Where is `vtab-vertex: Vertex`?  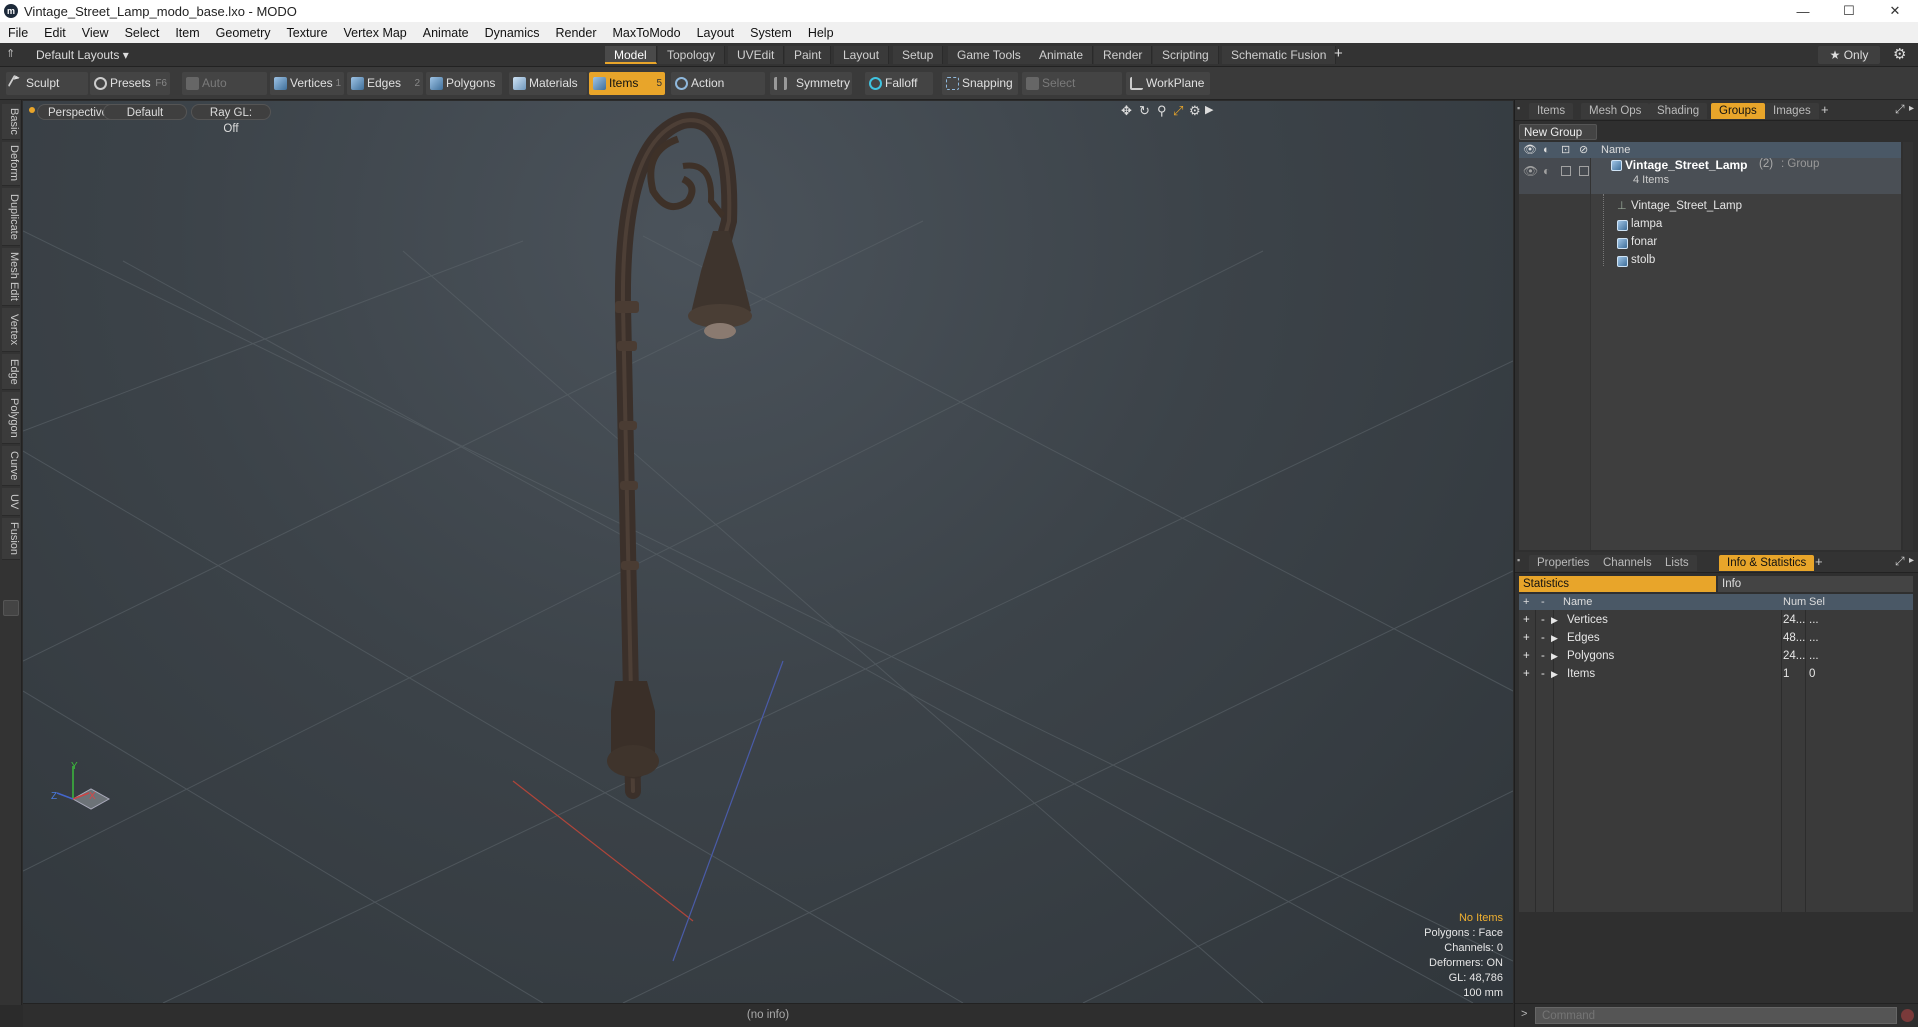
vtab-vertex: Vertex is located at coordinates (11, 330).